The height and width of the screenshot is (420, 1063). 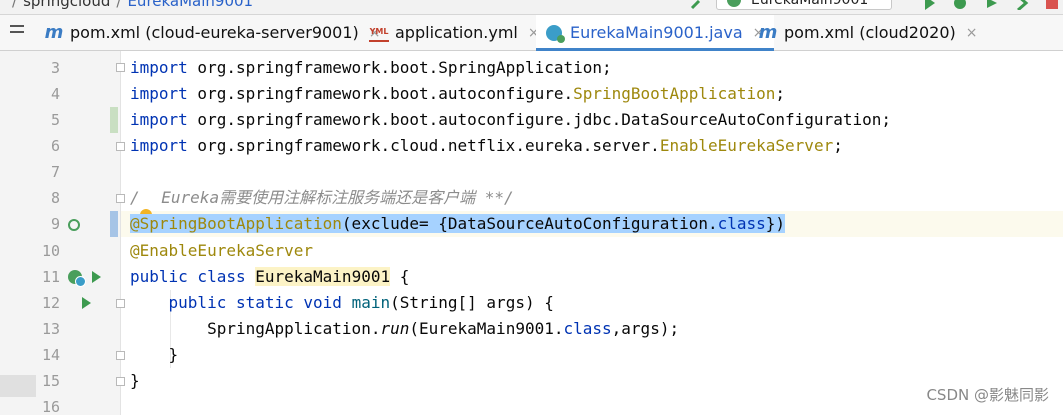 I want to click on tab-label: application.yml, so click(x=456, y=32).